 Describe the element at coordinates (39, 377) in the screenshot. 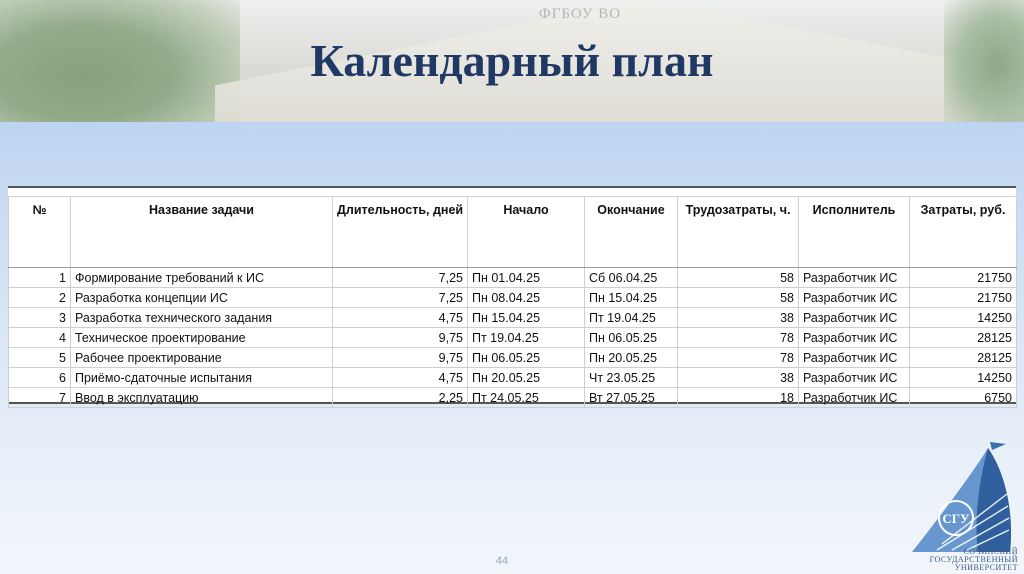

I see `cell-number: 6` at that location.